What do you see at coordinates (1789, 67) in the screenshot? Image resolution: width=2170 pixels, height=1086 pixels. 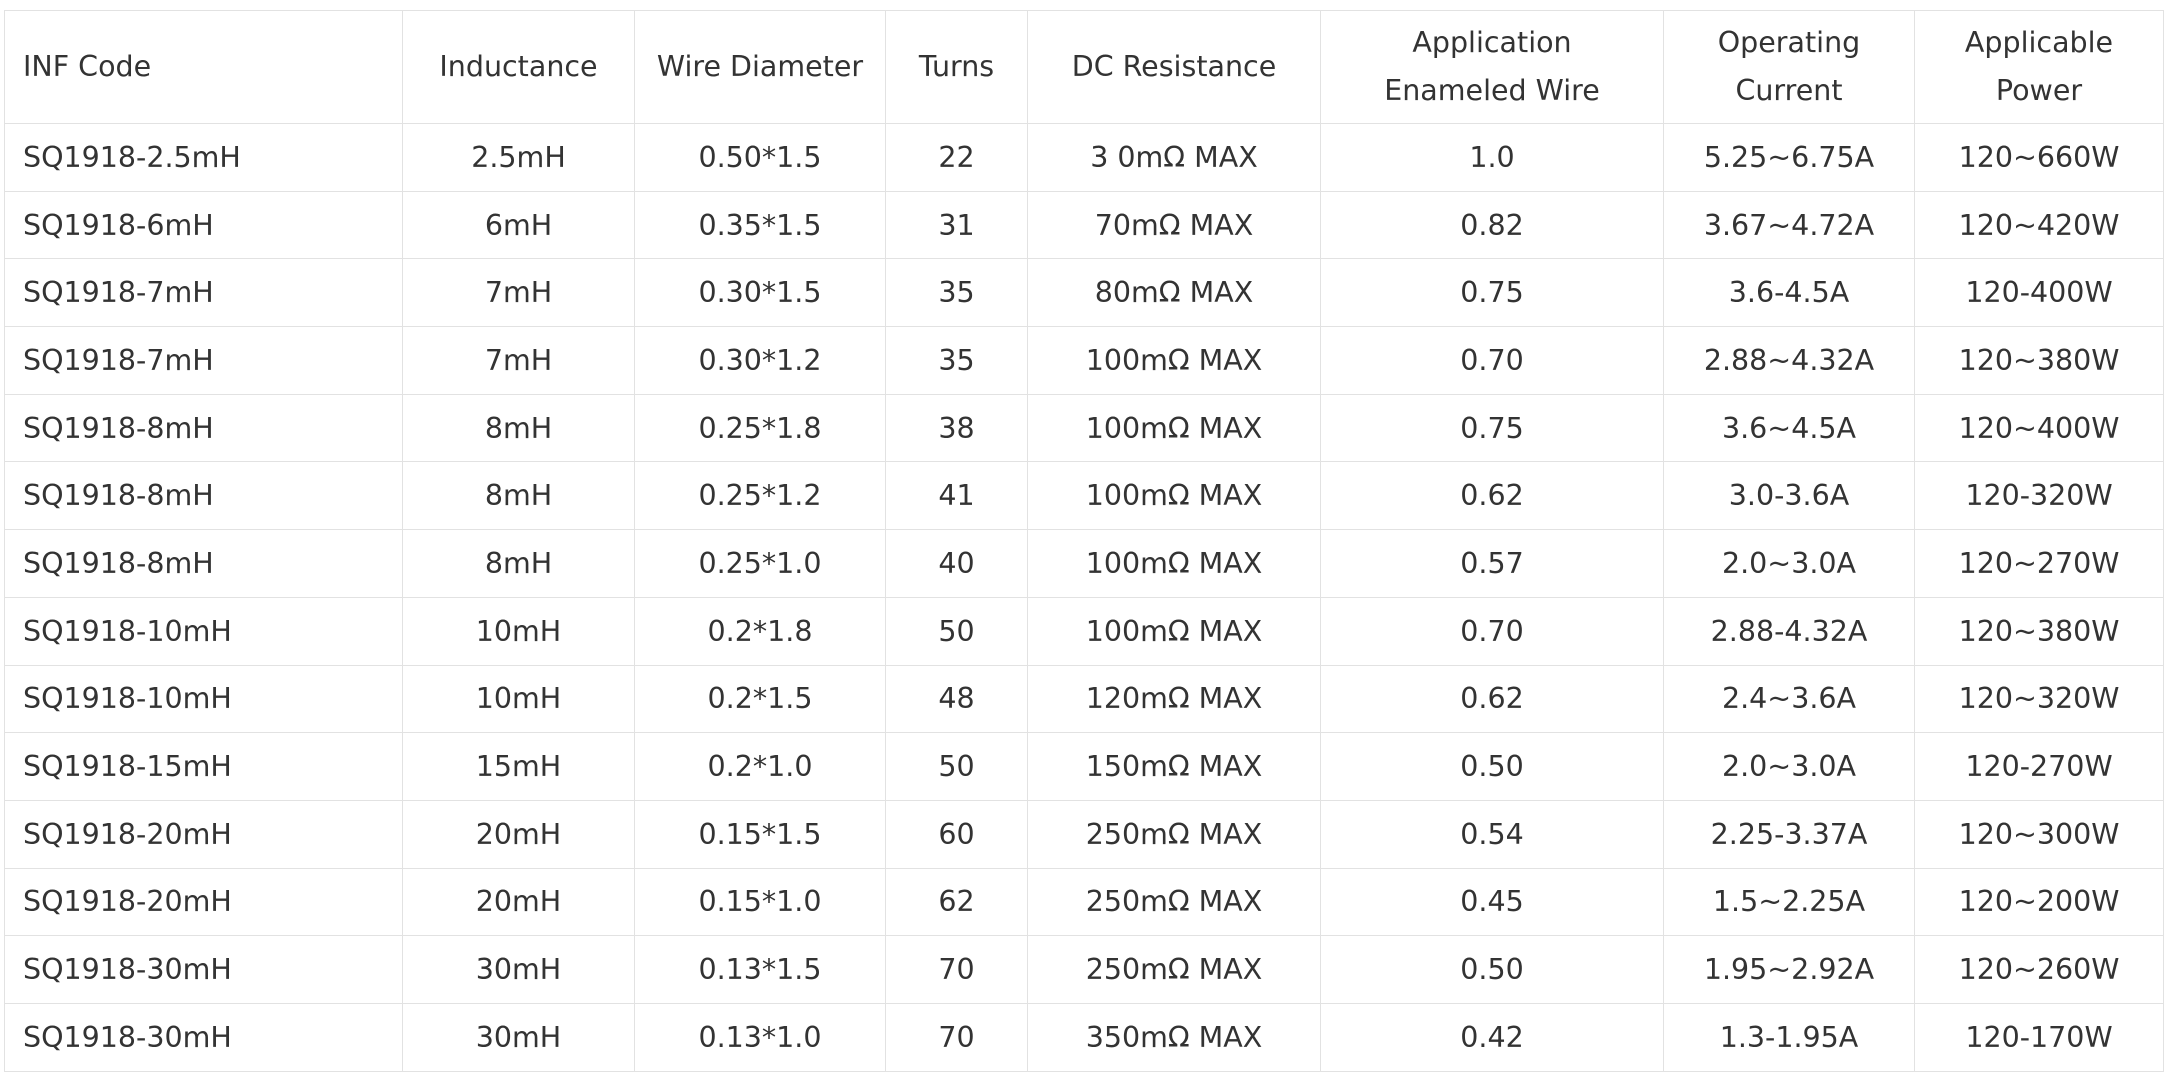 I see `operating-current-header: Operating Current` at bounding box center [1789, 67].